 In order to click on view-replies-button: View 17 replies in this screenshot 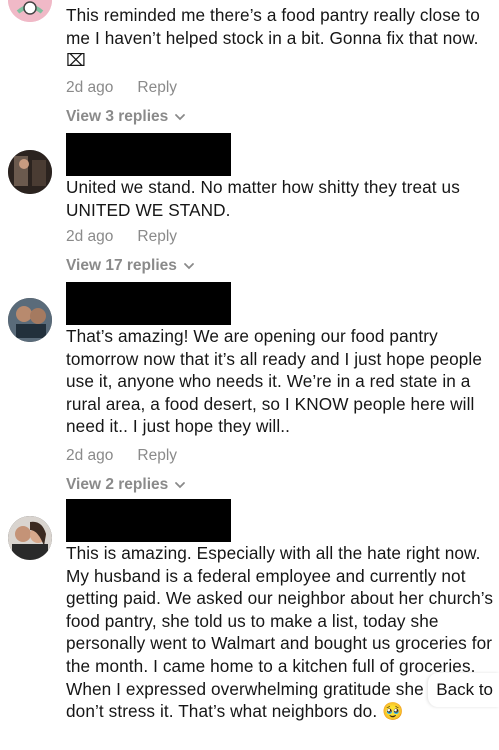, I will do `click(130, 266)`.